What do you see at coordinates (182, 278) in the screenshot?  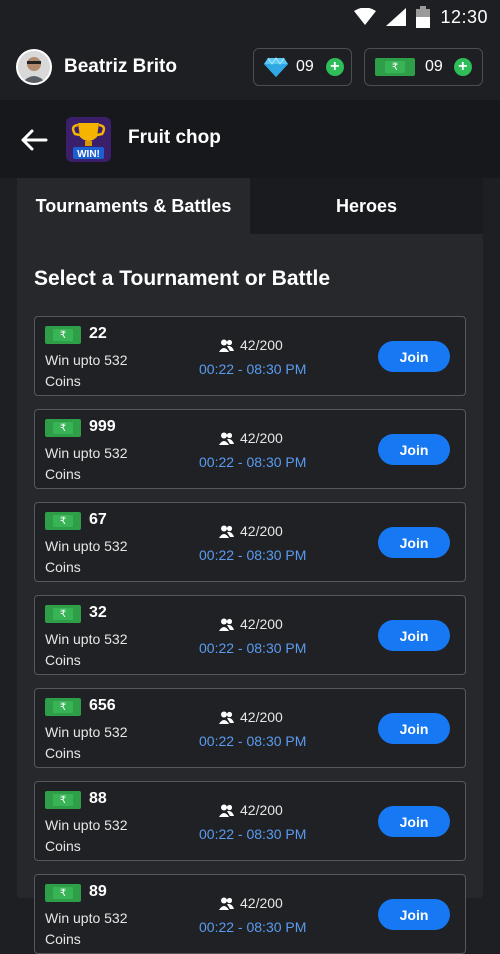 I see `section-title: Select a Tournament or Battle` at bounding box center [182, 278].